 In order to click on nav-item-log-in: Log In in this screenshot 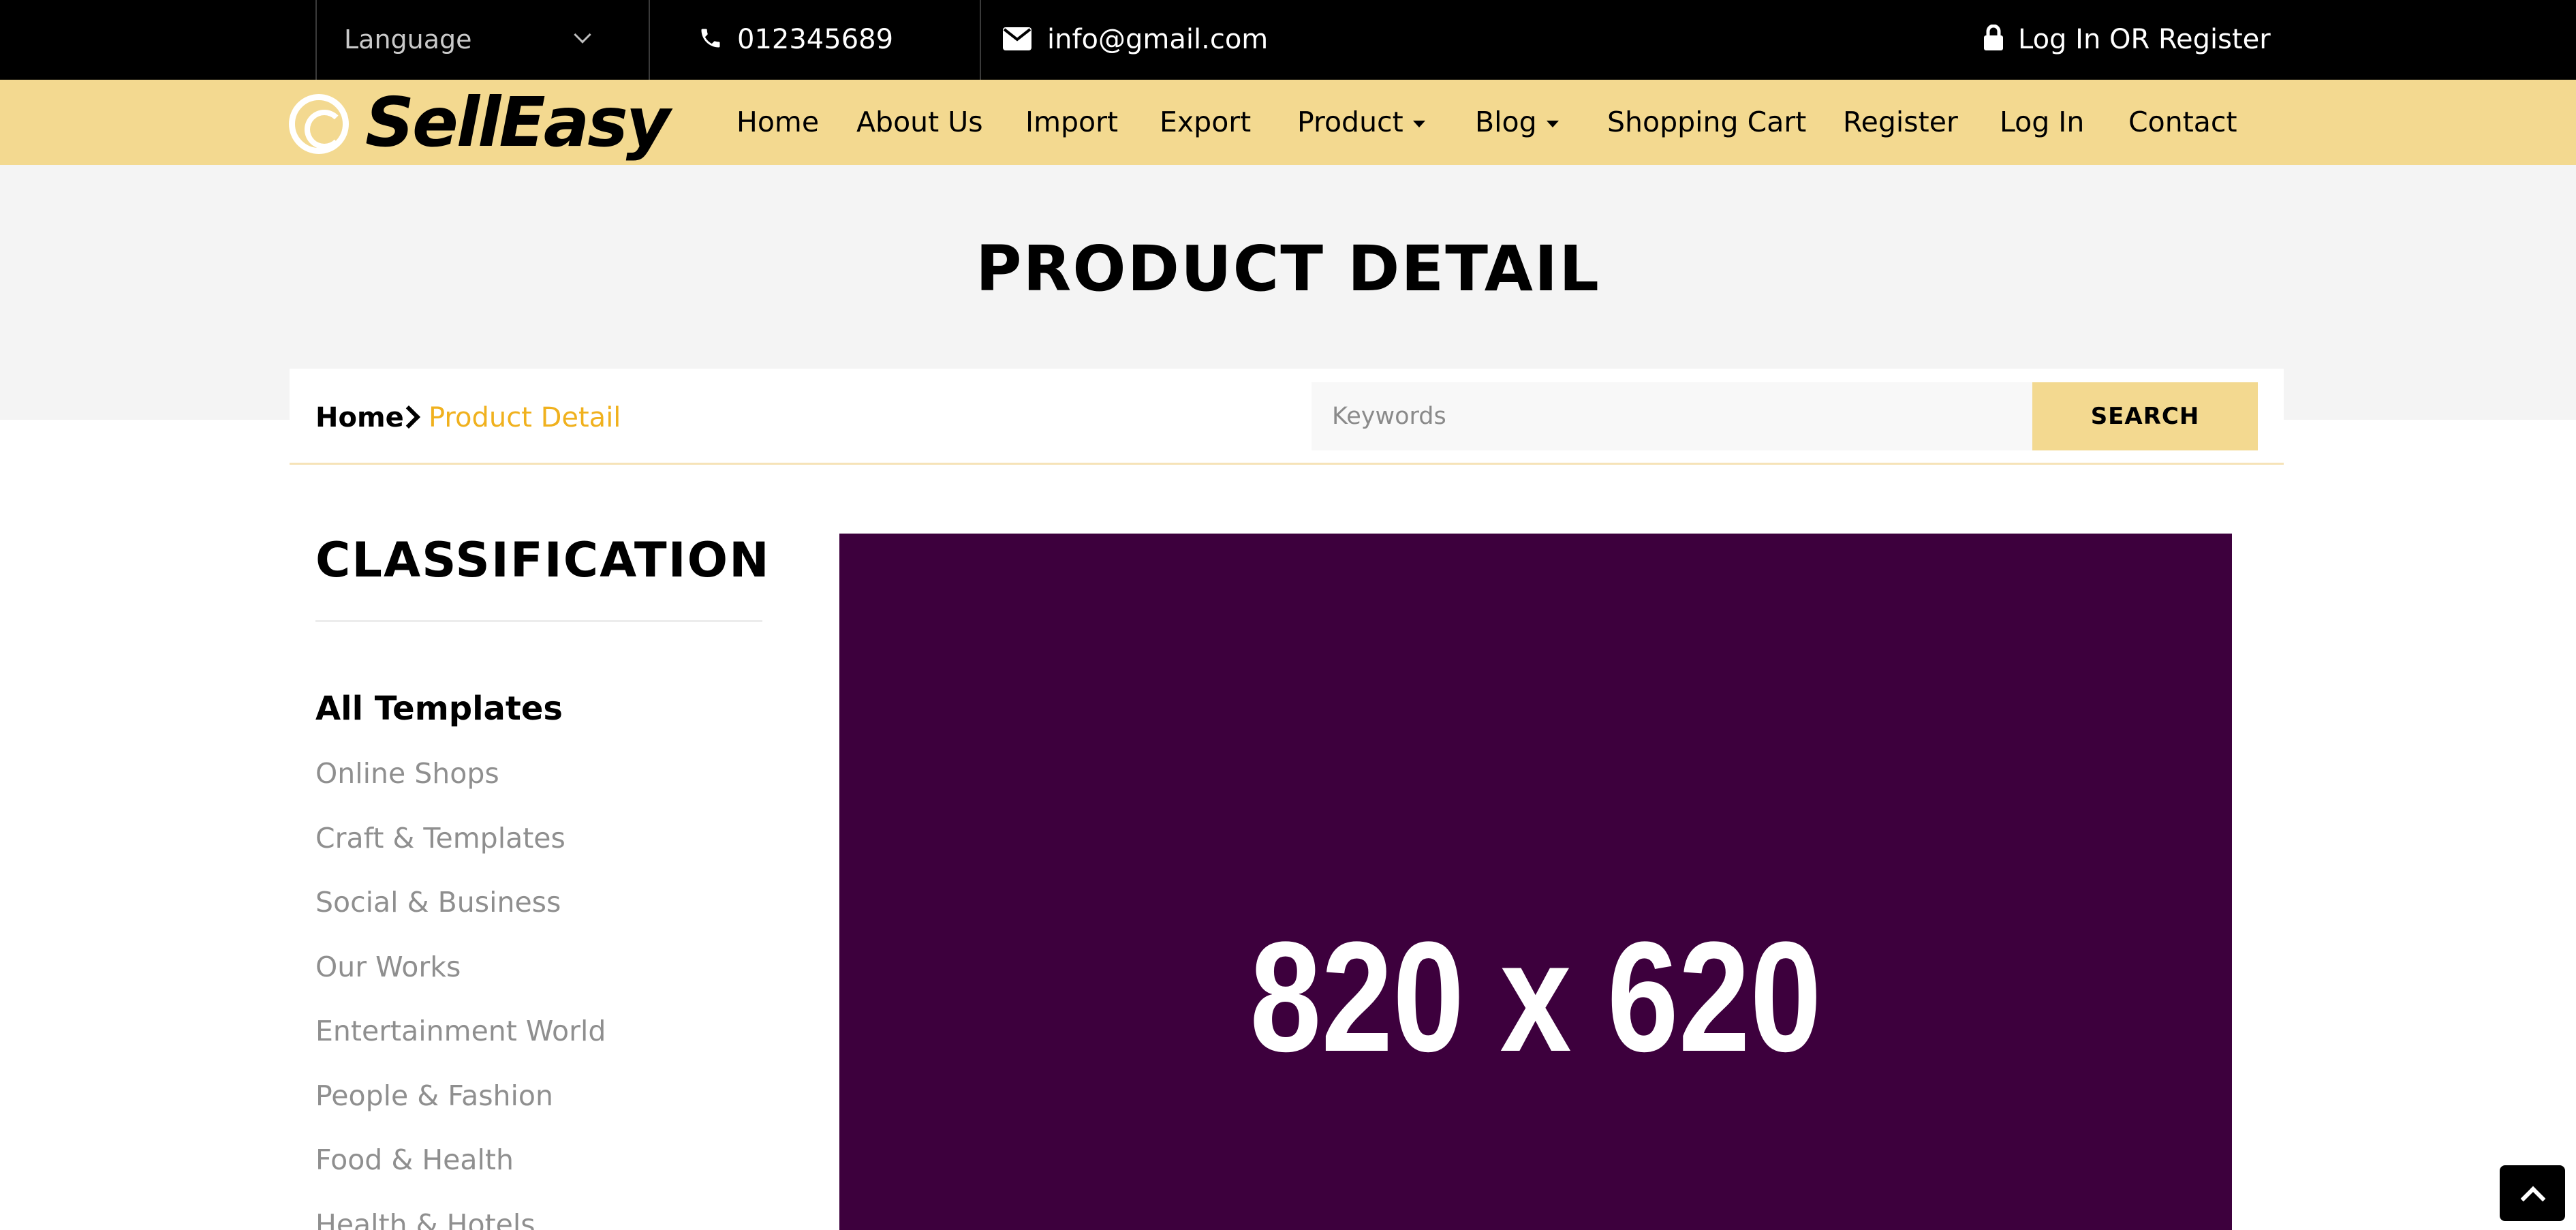, I will do `click(2042, 123)`.